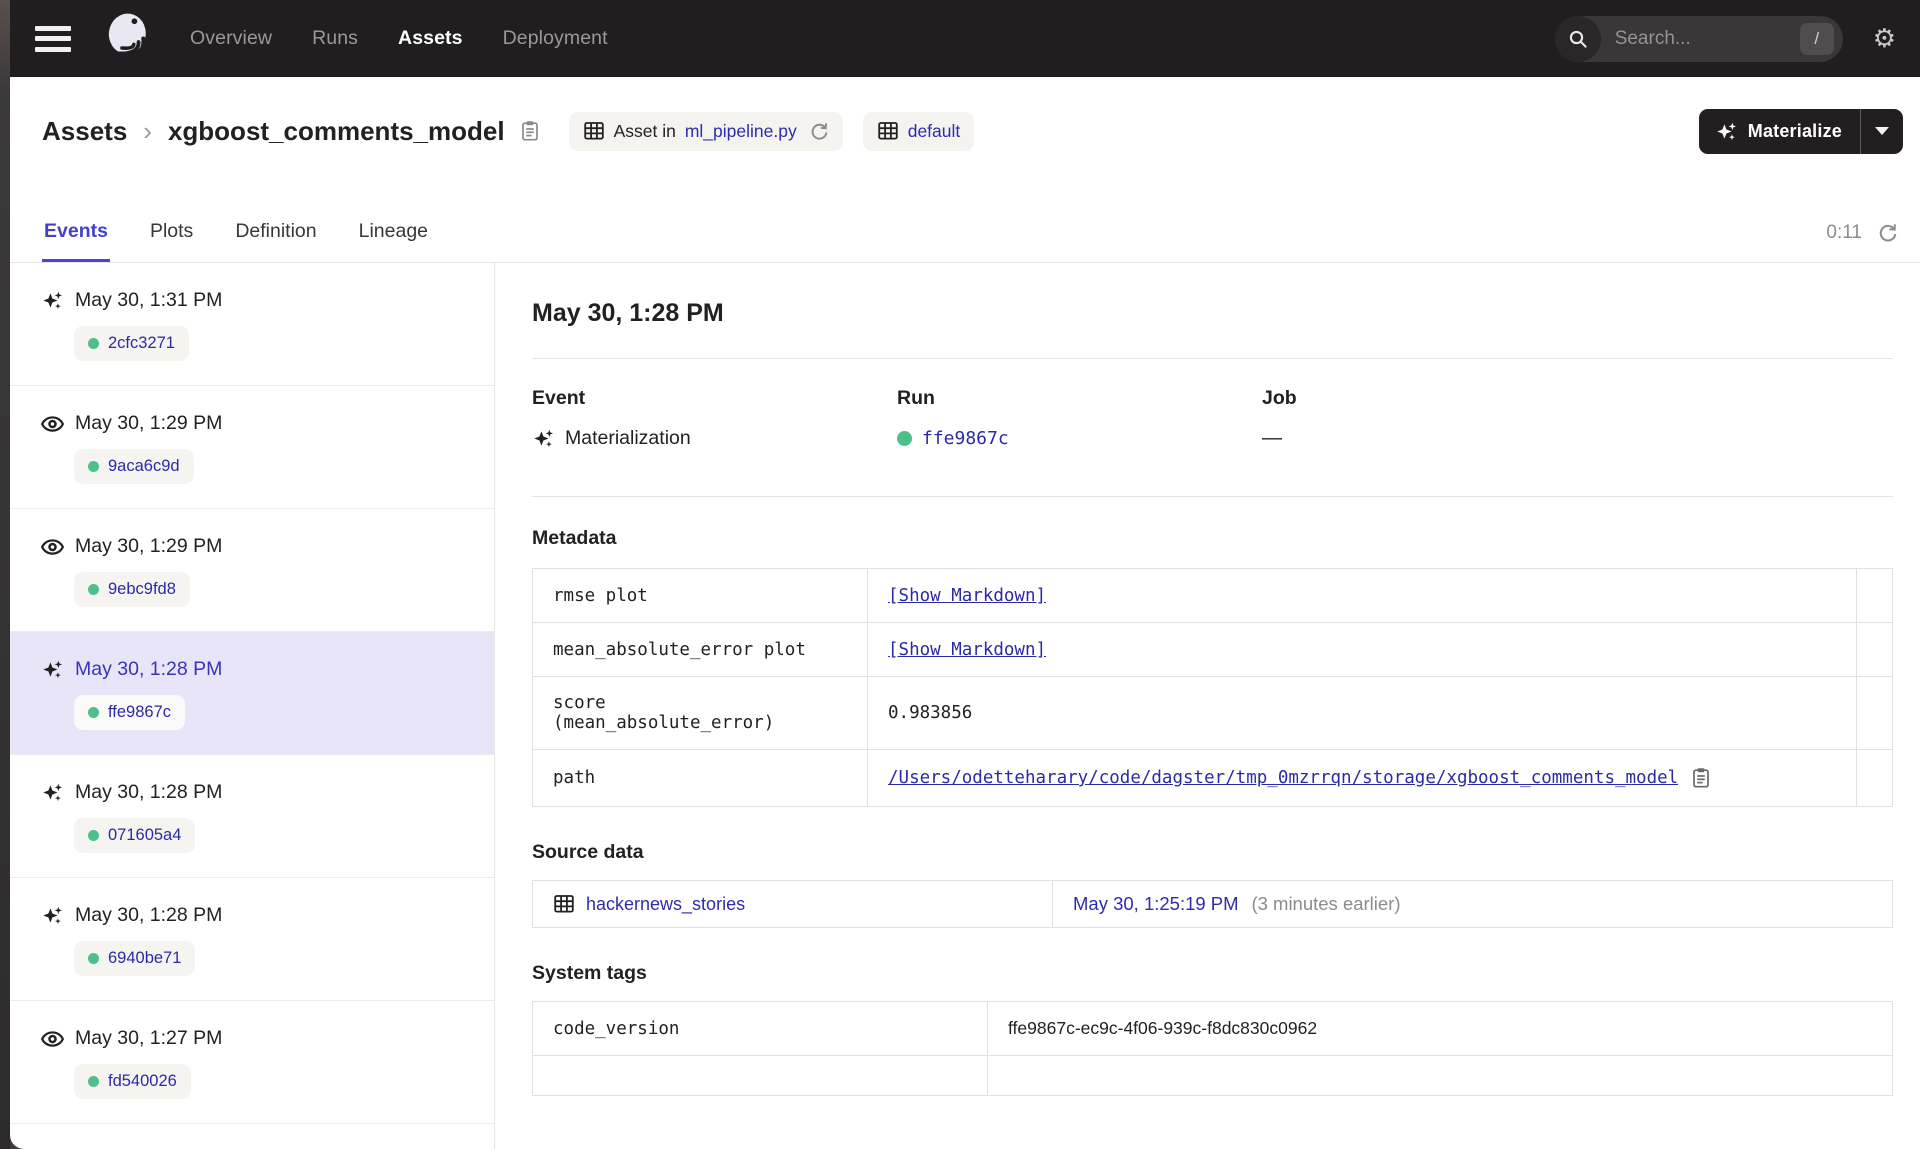  I want to click on metadata-key: score (mean_absolute_error), so click(700, 713).